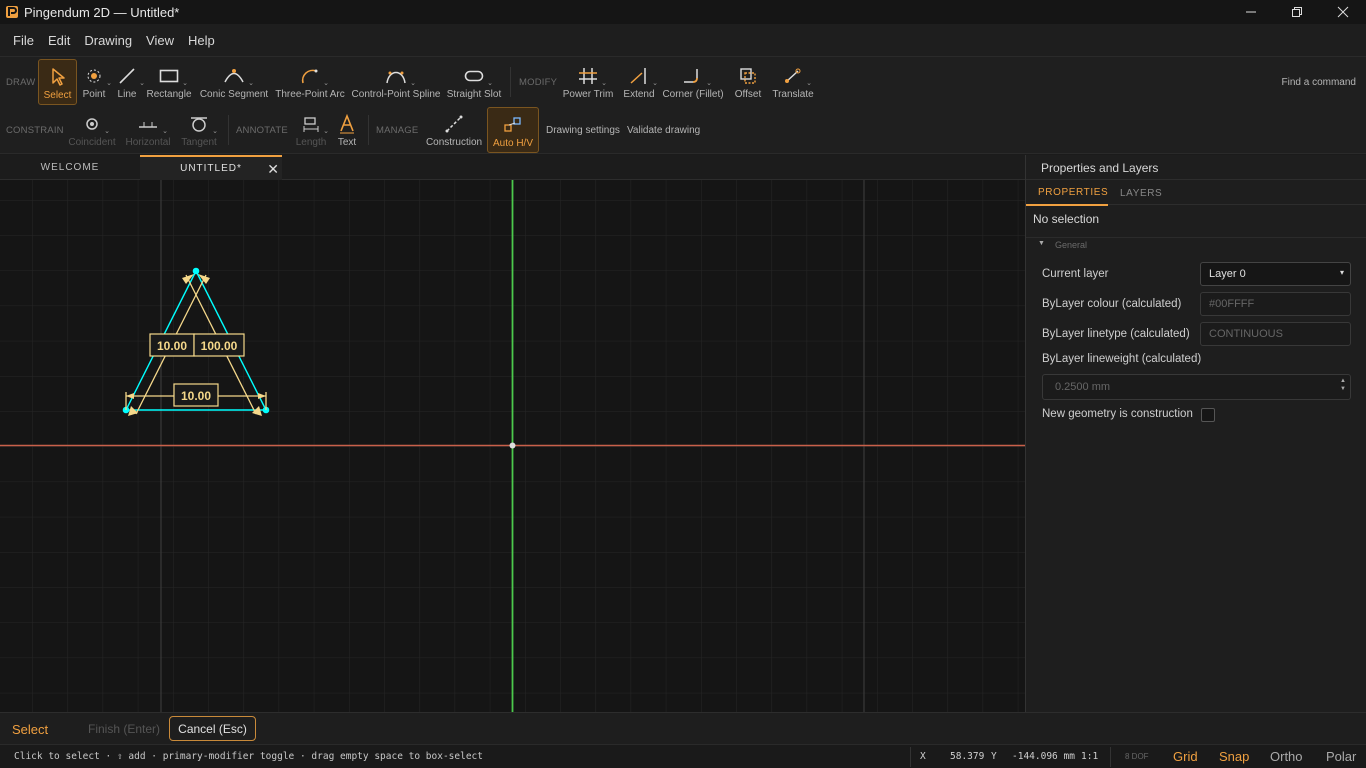 Image resolution: width=1366 pixels, height=768 pixels. Describe the element at coordinates (693, 82) in the screenshot. I see `corner-fillet-tool-button: ⌄ Corner (Fillet)` at that location.